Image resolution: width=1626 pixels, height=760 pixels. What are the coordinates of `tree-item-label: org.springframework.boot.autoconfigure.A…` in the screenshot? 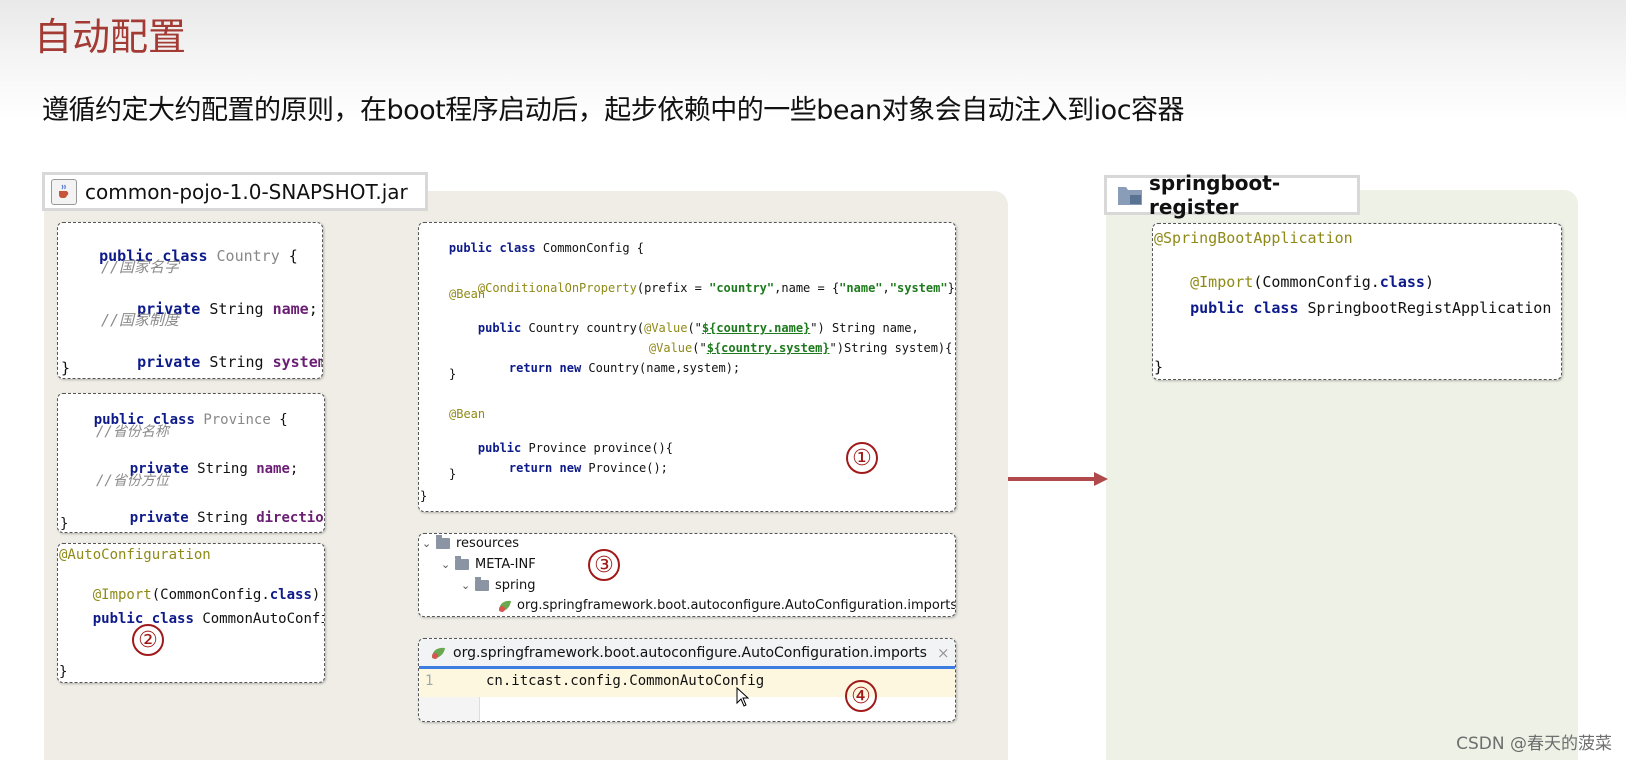 It's located at (736, 605).